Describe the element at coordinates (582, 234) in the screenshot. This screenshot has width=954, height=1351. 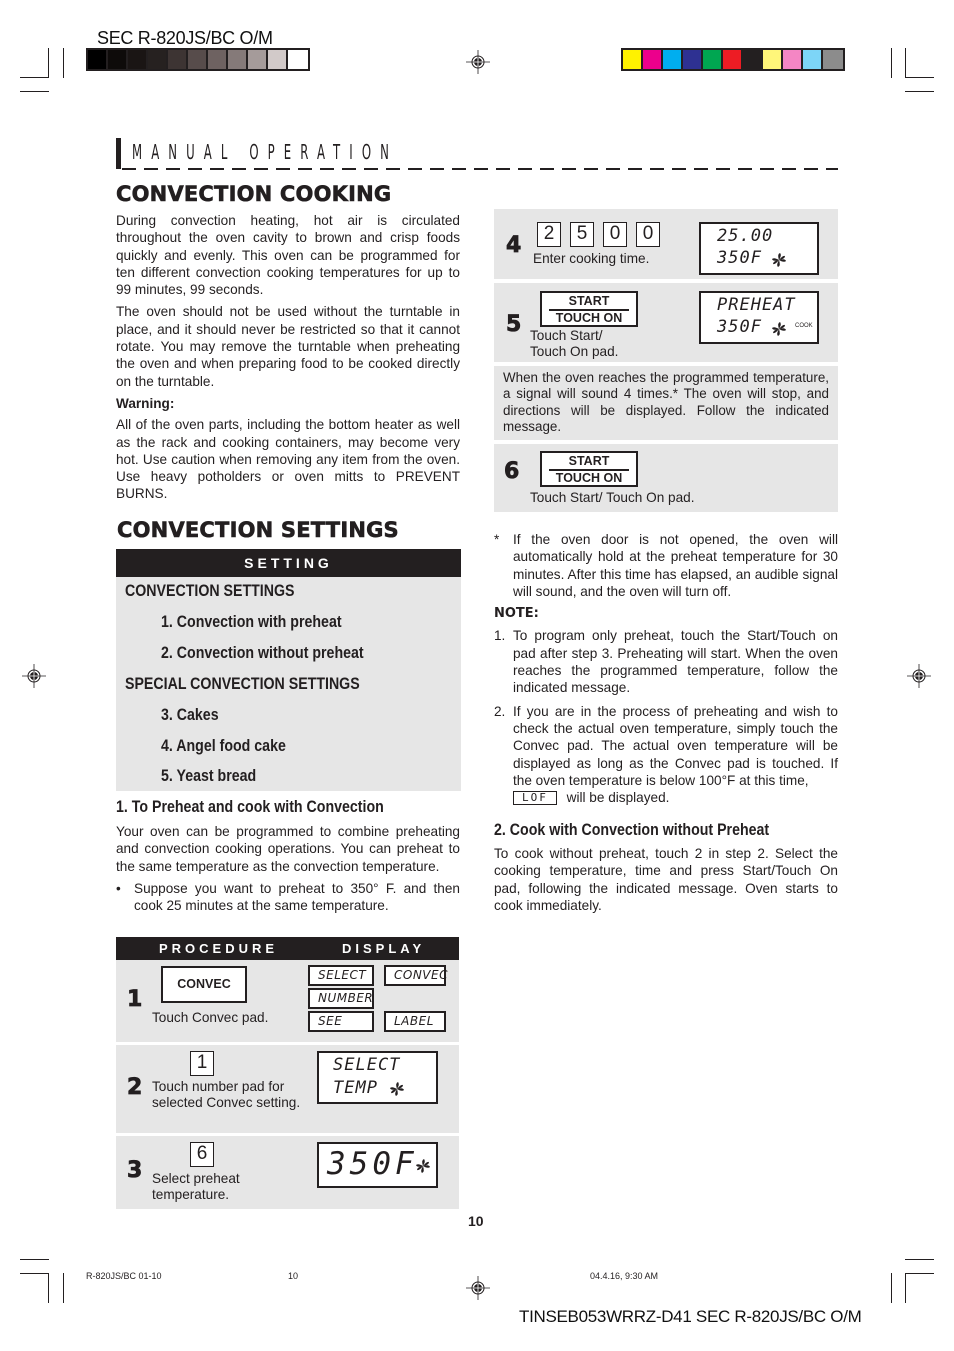
I see `number-pad-key: 5` at that location.